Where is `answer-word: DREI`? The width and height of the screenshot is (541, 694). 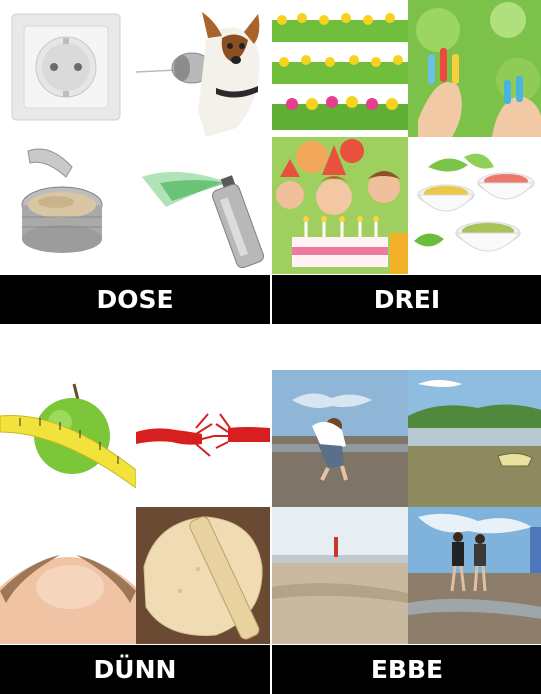 answer-word: DREI is located at coordinates (407, 299).